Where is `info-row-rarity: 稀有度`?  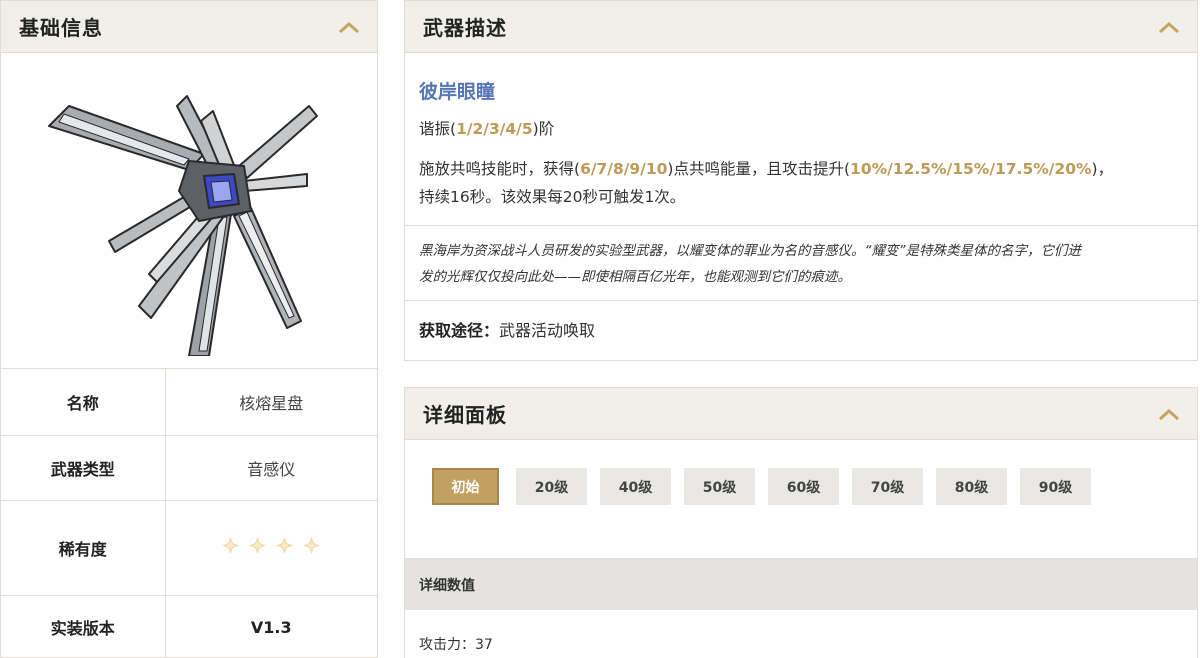 info-row-rarity: 稀有度 is located at coordinates (189, 548).